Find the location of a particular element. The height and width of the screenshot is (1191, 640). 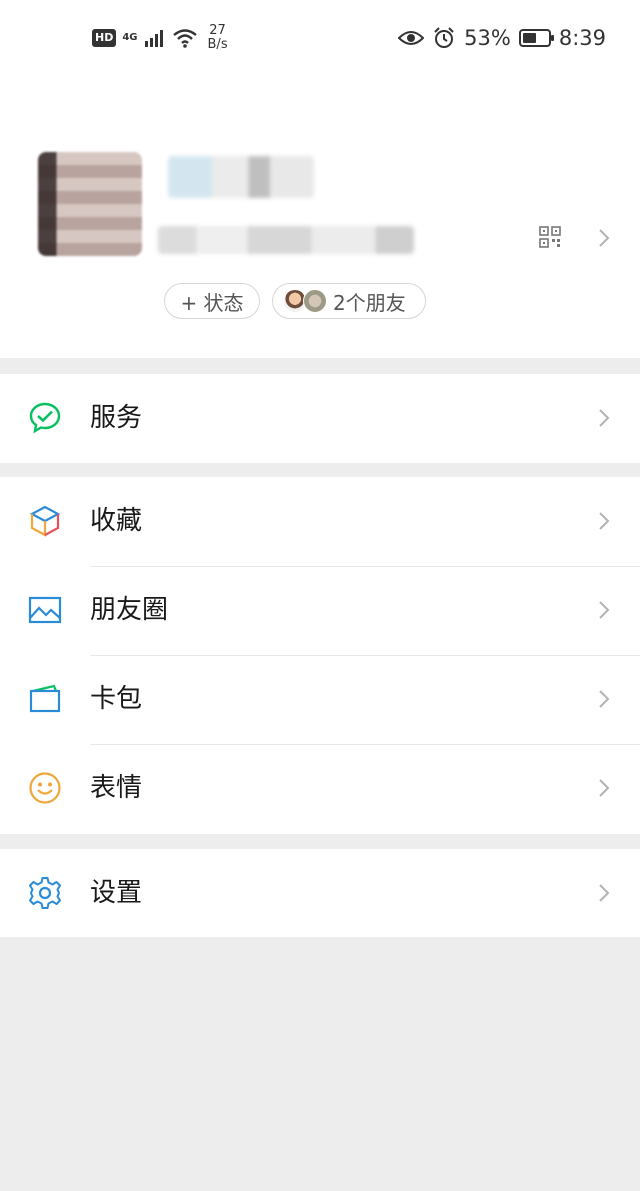

stickers-label: 表情 is located at coordinates (116, 788).